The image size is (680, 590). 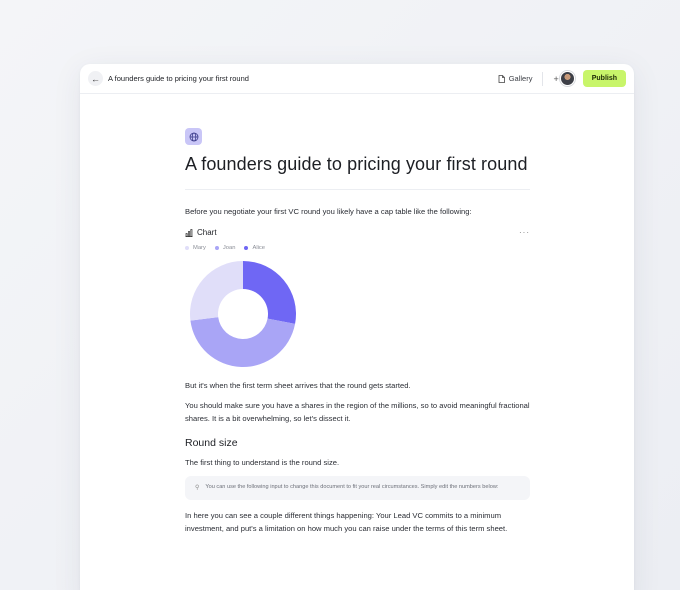 What do you see at coordinates (524, 232) in the screenshot?
I see `more-options-button: ···` at bounding box center [524, 232].